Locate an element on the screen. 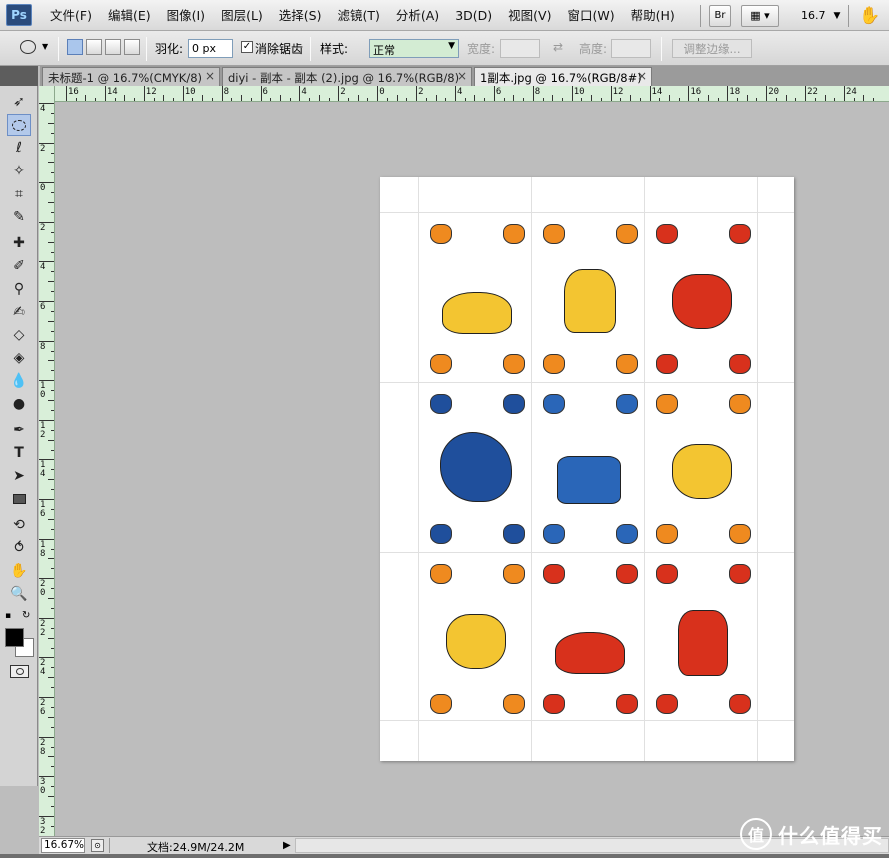 This screenshot has height=858, width=889. elliptical-marquee-tool-icon is located at coordinates (19, 125).